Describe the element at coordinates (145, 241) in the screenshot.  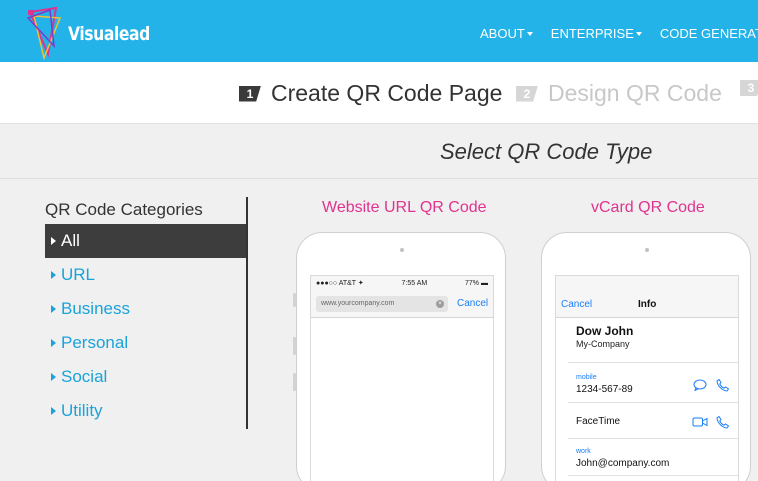
I see `category-all: All` at that location.